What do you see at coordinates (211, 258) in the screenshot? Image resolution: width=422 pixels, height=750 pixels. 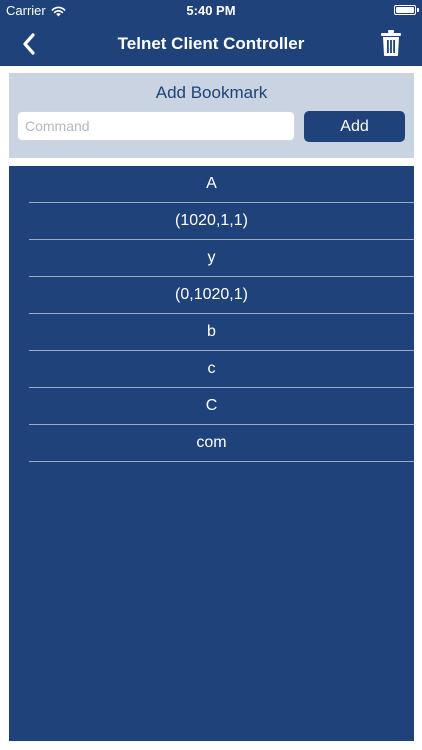 I see `list-item: y` at bounding box center [211, 258].